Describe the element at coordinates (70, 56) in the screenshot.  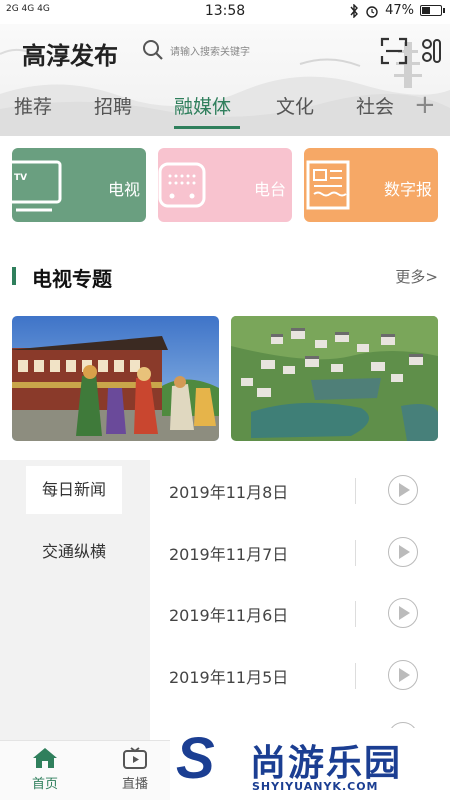
I see `app-title: 高淳发布` at that location.